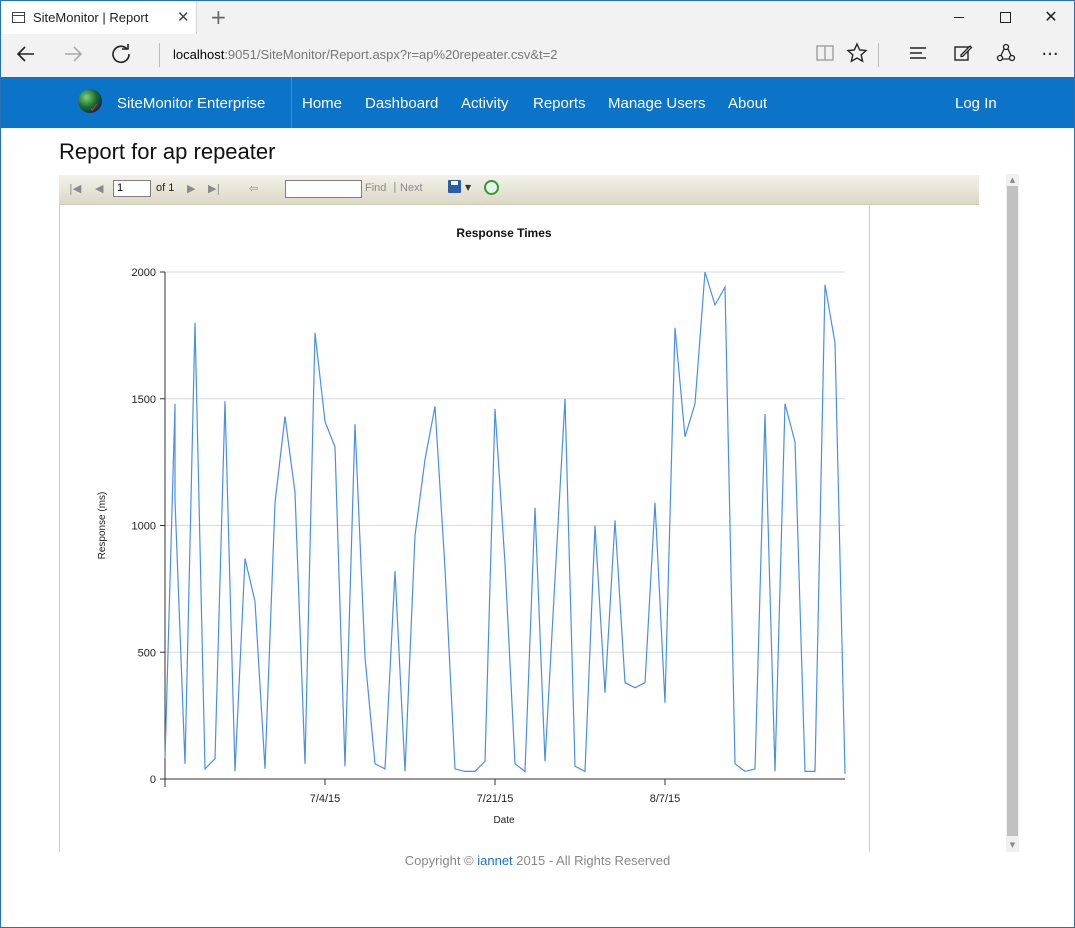 The width and height of the screenshot is (1075, 928). I want to click on scrollbar-thumb, so click(1012, 511).